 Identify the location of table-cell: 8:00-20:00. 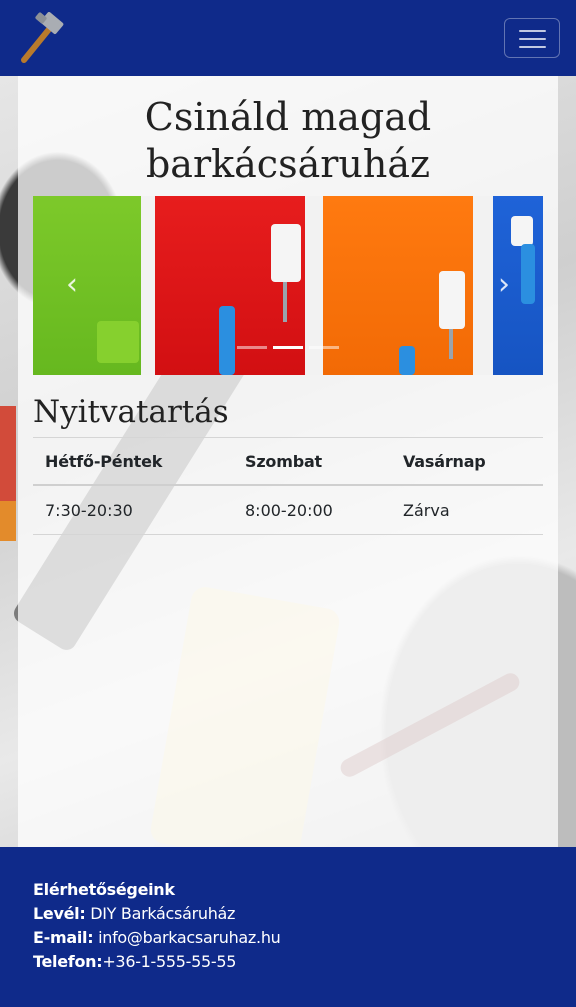
(312, 510).